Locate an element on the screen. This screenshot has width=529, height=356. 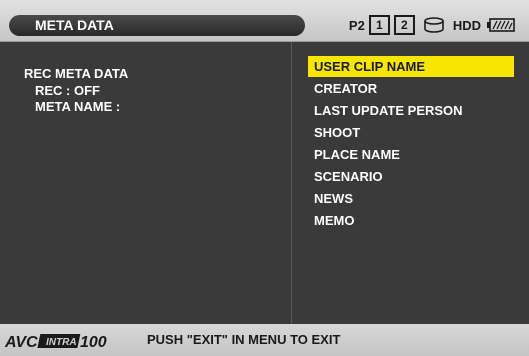
menu-item-news: NEWS is located at coordinates (330, 198).